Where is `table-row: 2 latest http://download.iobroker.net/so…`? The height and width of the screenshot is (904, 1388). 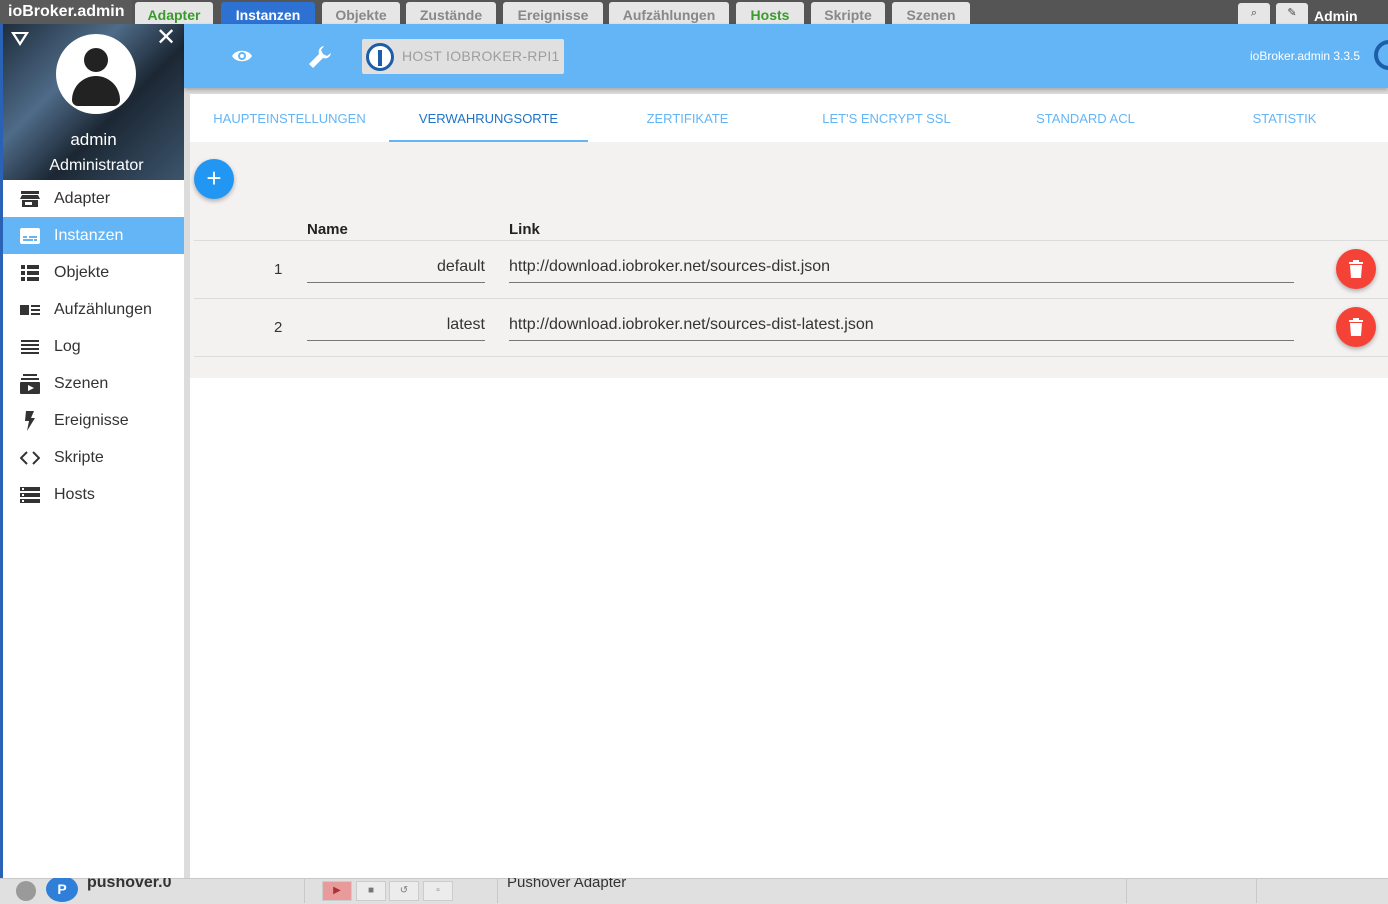 table-row: 2 latest http://download.iobroker.net/so… is located at coordinates (789, 328).